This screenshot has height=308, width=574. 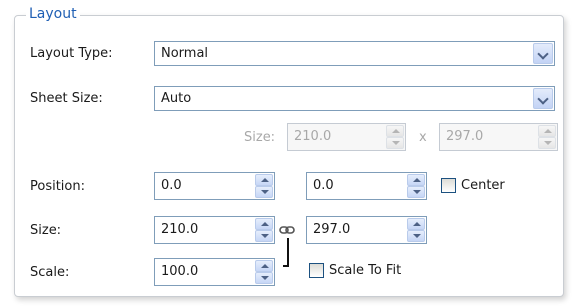 What do you see at coordinates (316, 270) in the screenshot?
I see `scale-to-fit-checkbox` at bounding box center [316, 270].